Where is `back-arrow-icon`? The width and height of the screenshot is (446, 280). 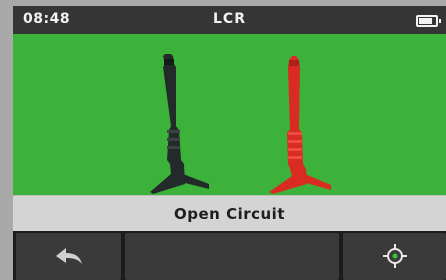 back-arrow-icon is located at coordinates (69, 256).